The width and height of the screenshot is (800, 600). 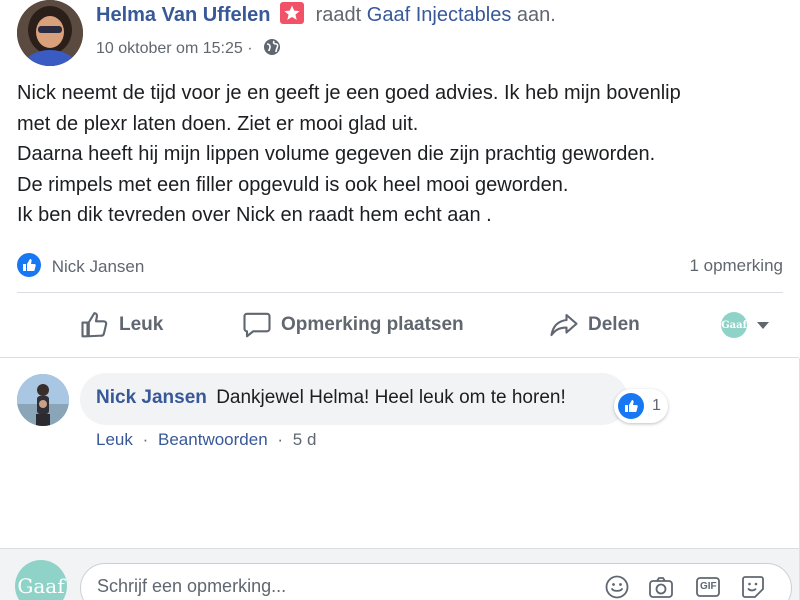 What do you see at coordinates (617, 587) in the screenshot?
I see `emoji-icon` at bounding box center [617, 587].